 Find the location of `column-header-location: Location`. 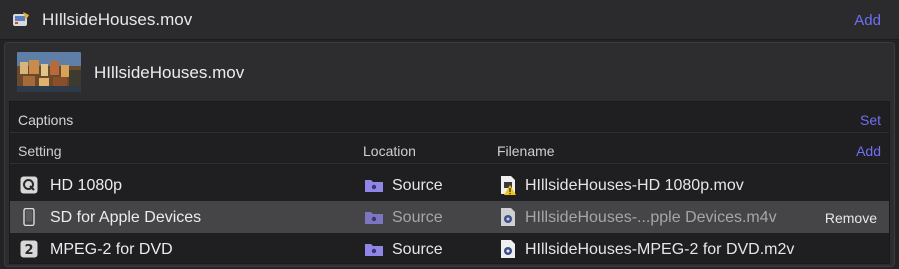

column-header-location: Location is located at coordinates (389, 151).